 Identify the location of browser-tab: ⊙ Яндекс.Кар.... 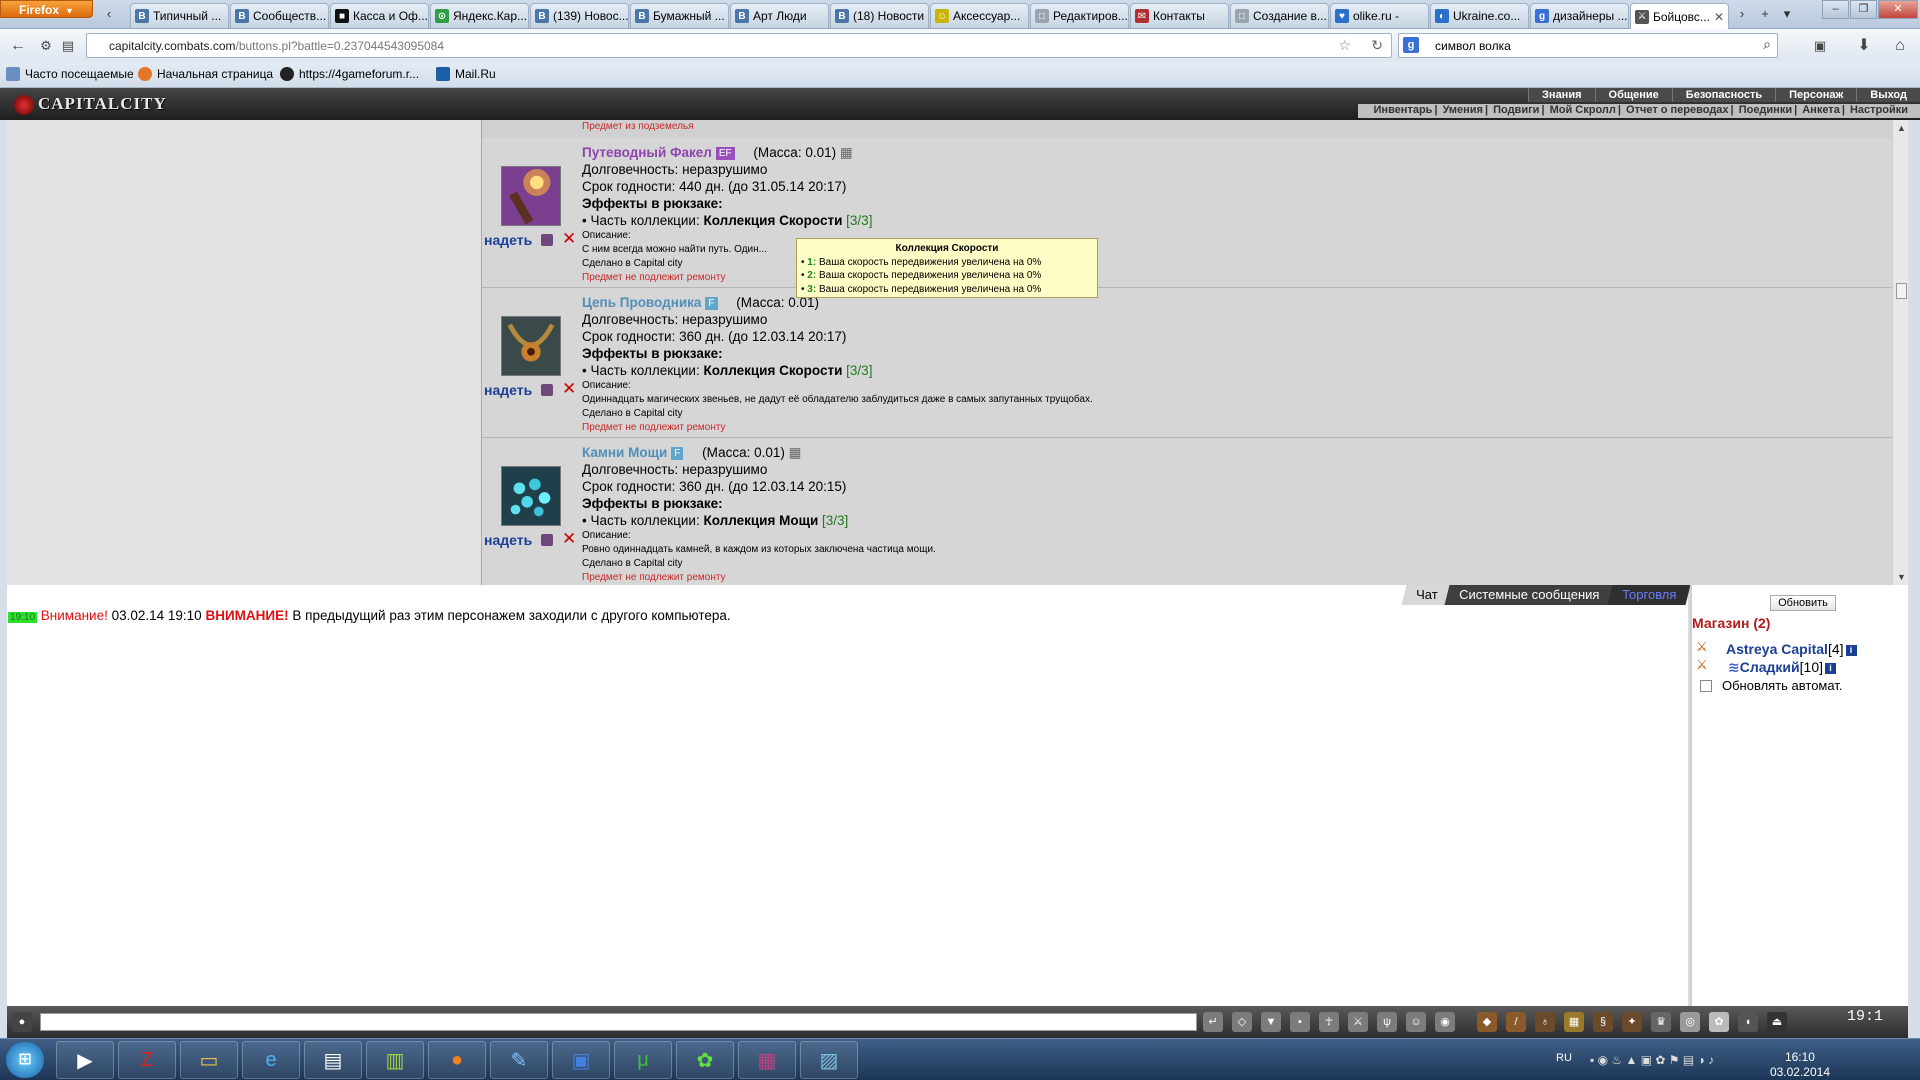
(479, 15).